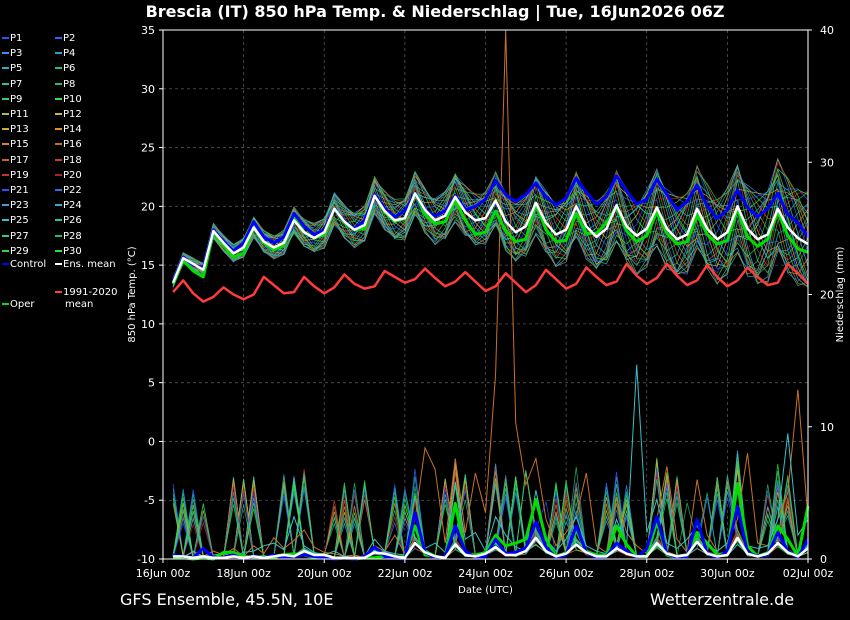 The height and width of the screenshot is (620, 850). Describe the element at coordinates (808, 573) in the screenshot. I see `x-tick-label: 02Jul 00z` at that location.